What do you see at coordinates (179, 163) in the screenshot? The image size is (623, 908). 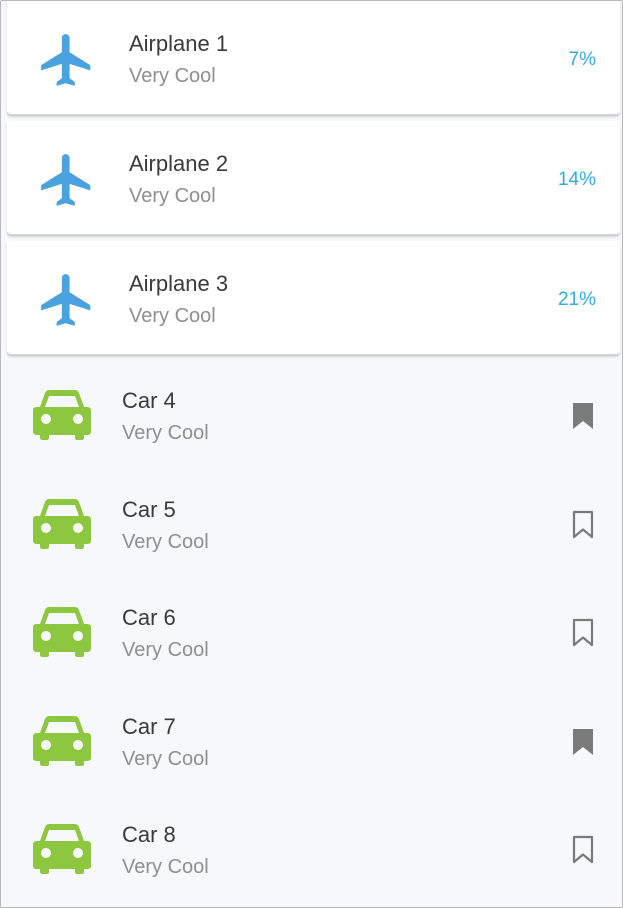 I see `airplane-title: Airplane 2` at bounding box center [179, 163].